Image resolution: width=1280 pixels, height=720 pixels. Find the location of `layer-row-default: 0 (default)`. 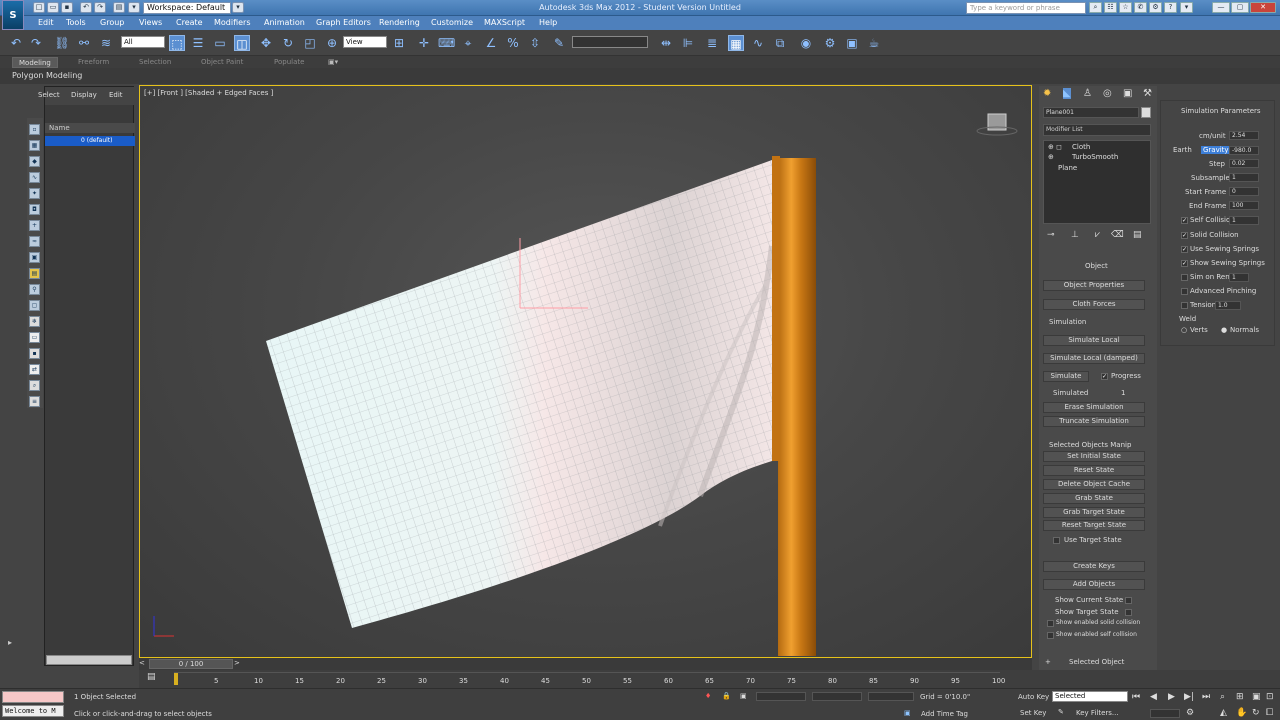

layer-row-default: 0 (default) is located at coordinates (90, 141).